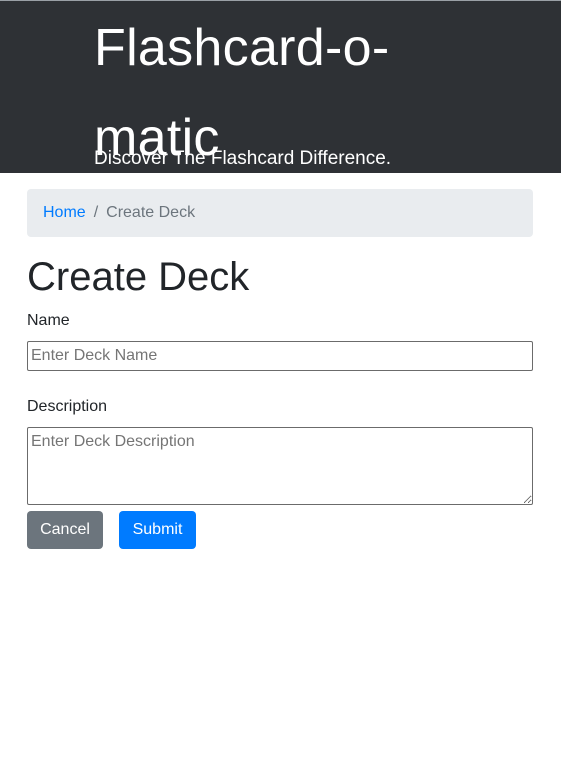 The image size is (561, 764). Describe the element at coordinates (243, 158) in the screenshot. I see `app-tagline: Discover The Flashcard Difference.` at that location.